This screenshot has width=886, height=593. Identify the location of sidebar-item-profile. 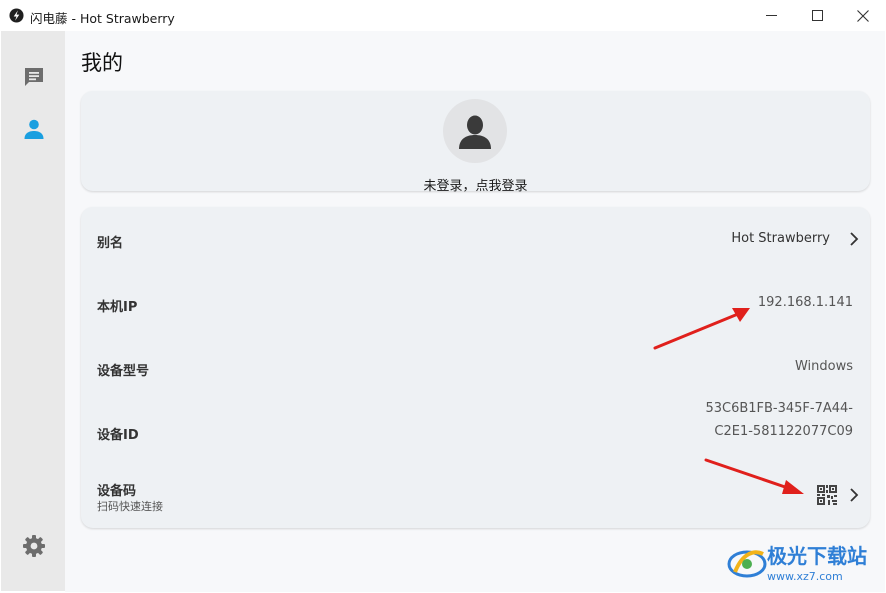
(34, 129).